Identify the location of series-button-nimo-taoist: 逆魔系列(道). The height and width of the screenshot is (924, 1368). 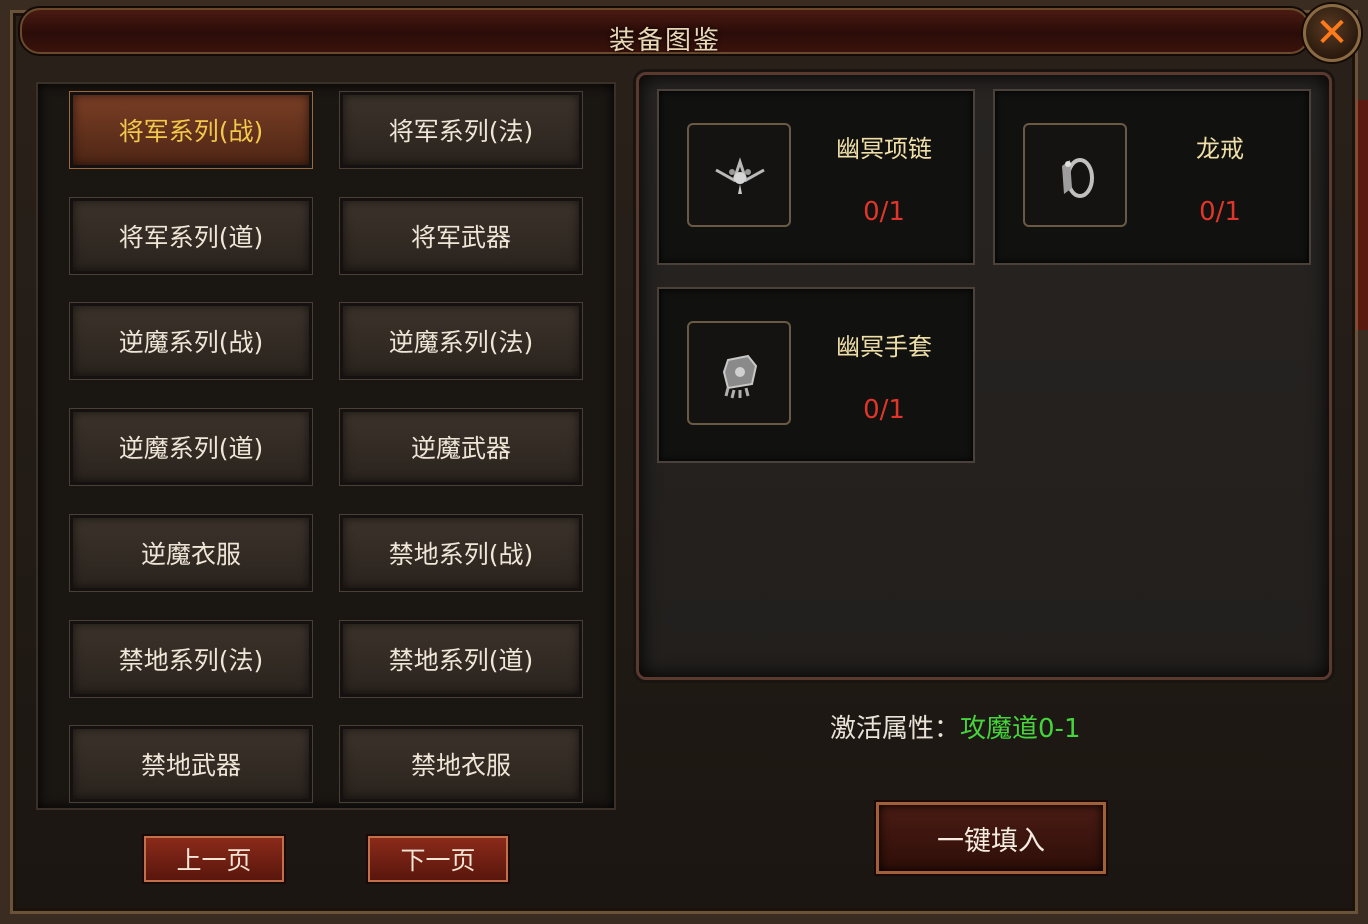
(191, 447).